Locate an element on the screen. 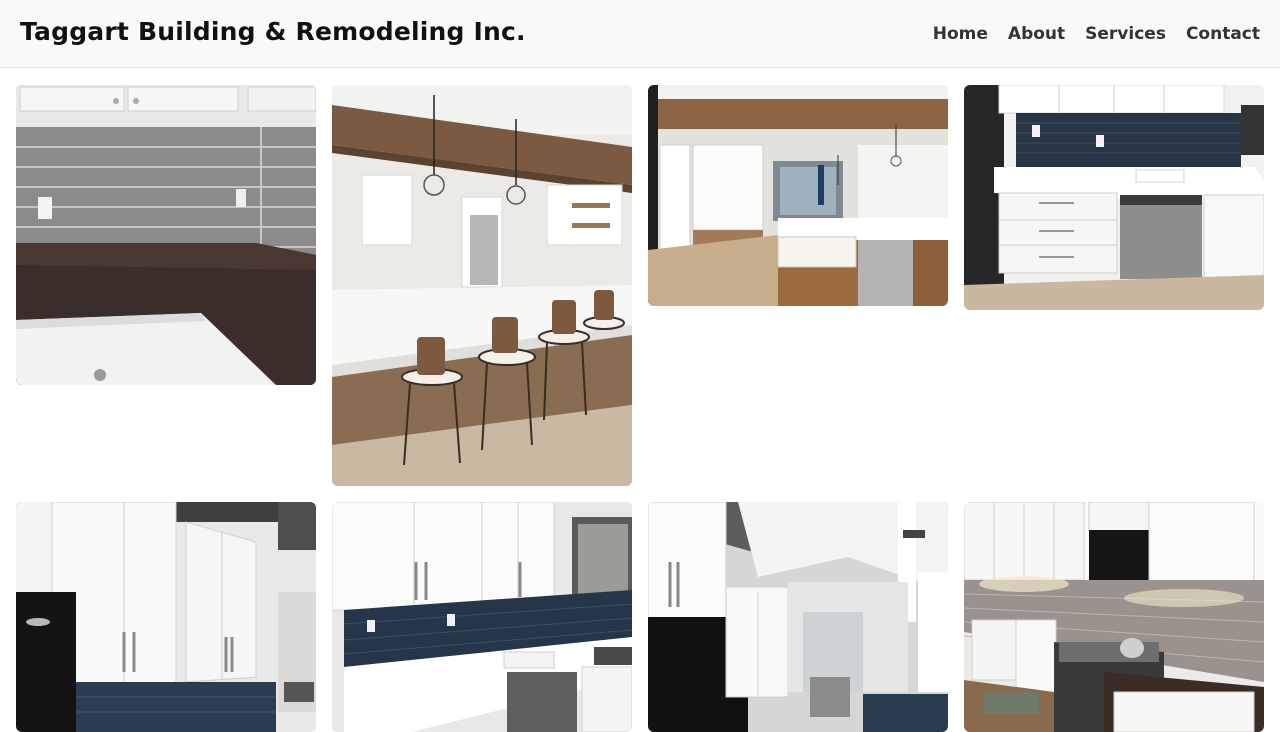 This screenshot has height=732, width=1280. photo-open-kitchen-farmhouse-sink-island is located at coordinates (798, 195).